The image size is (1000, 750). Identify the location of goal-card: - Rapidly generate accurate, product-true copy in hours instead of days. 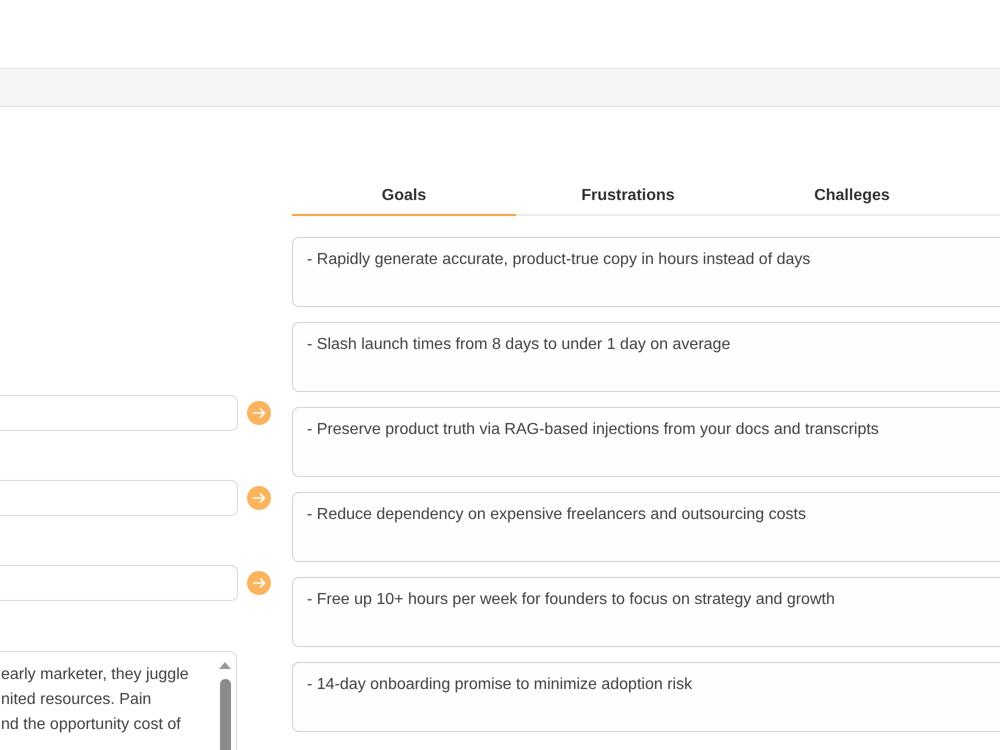
(646, 272).